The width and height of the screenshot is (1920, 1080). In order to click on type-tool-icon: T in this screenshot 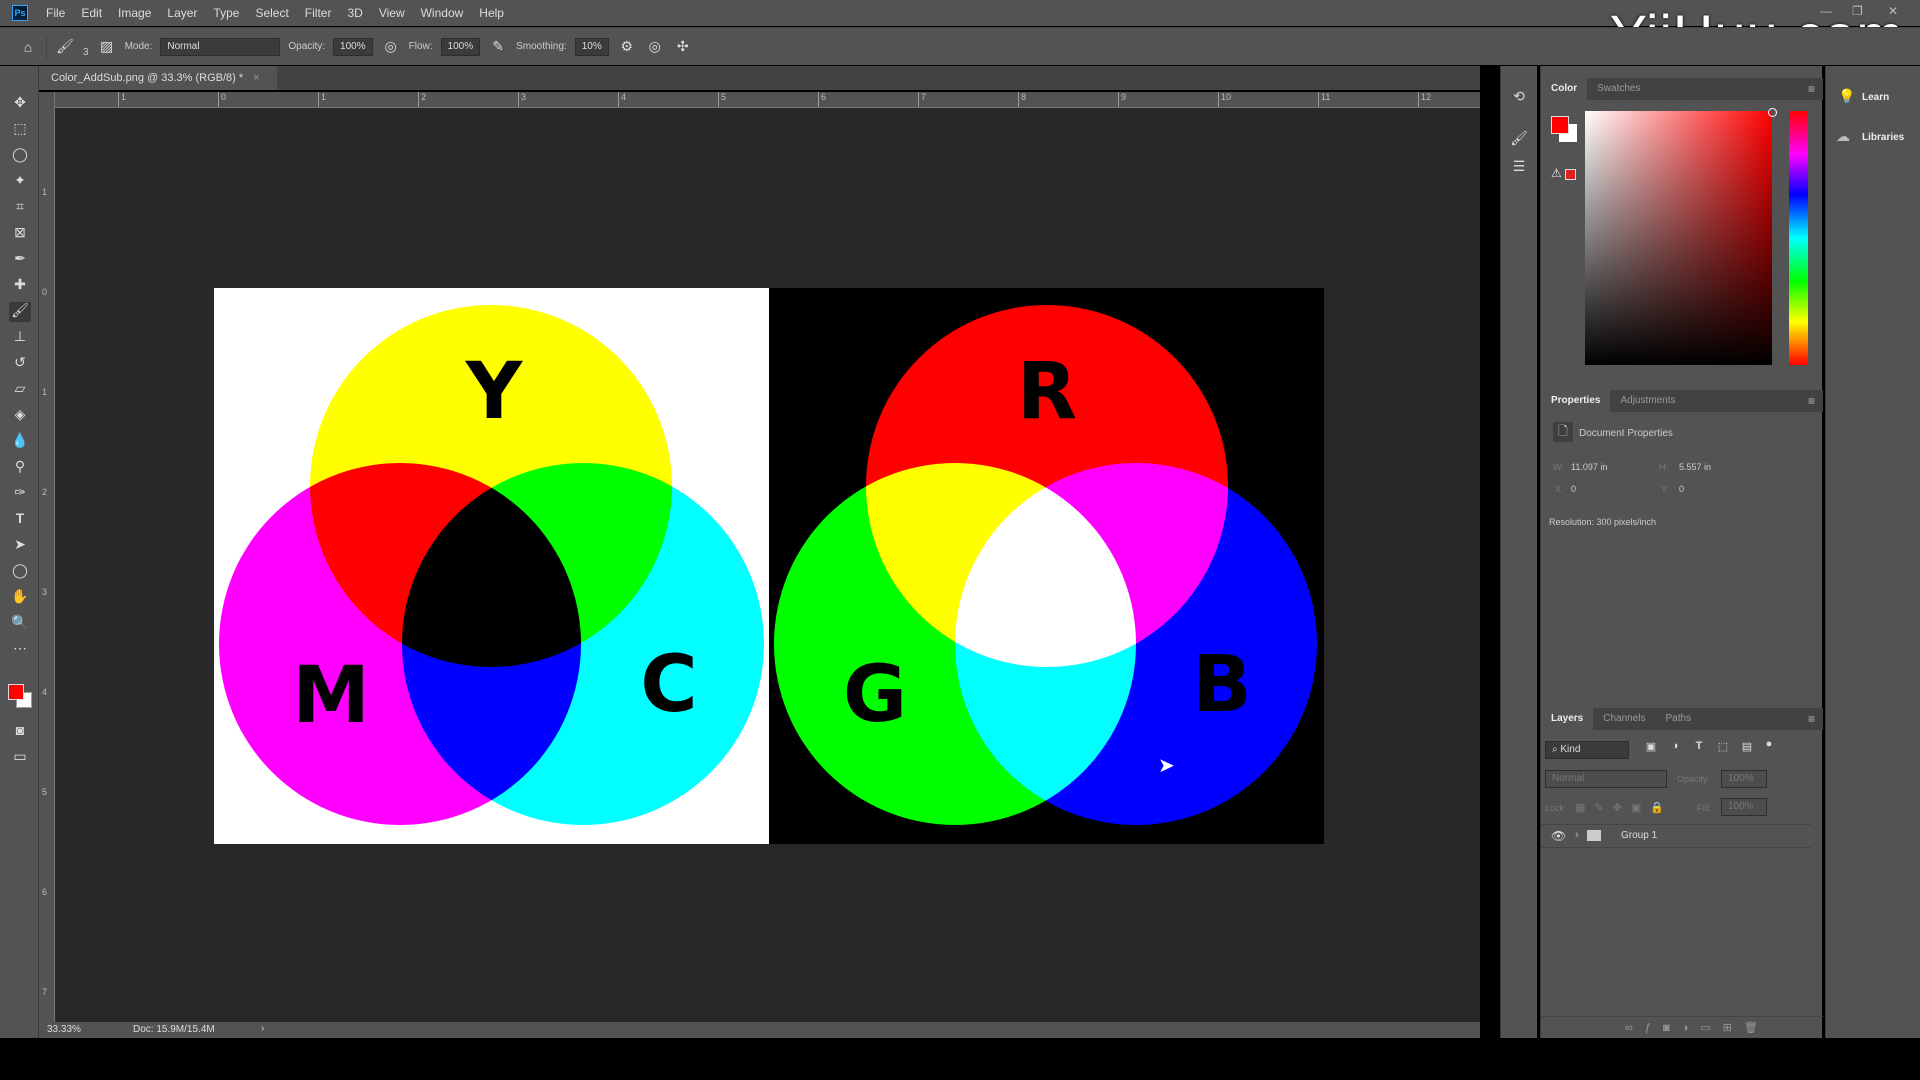, I will do `click(20, 520)`.